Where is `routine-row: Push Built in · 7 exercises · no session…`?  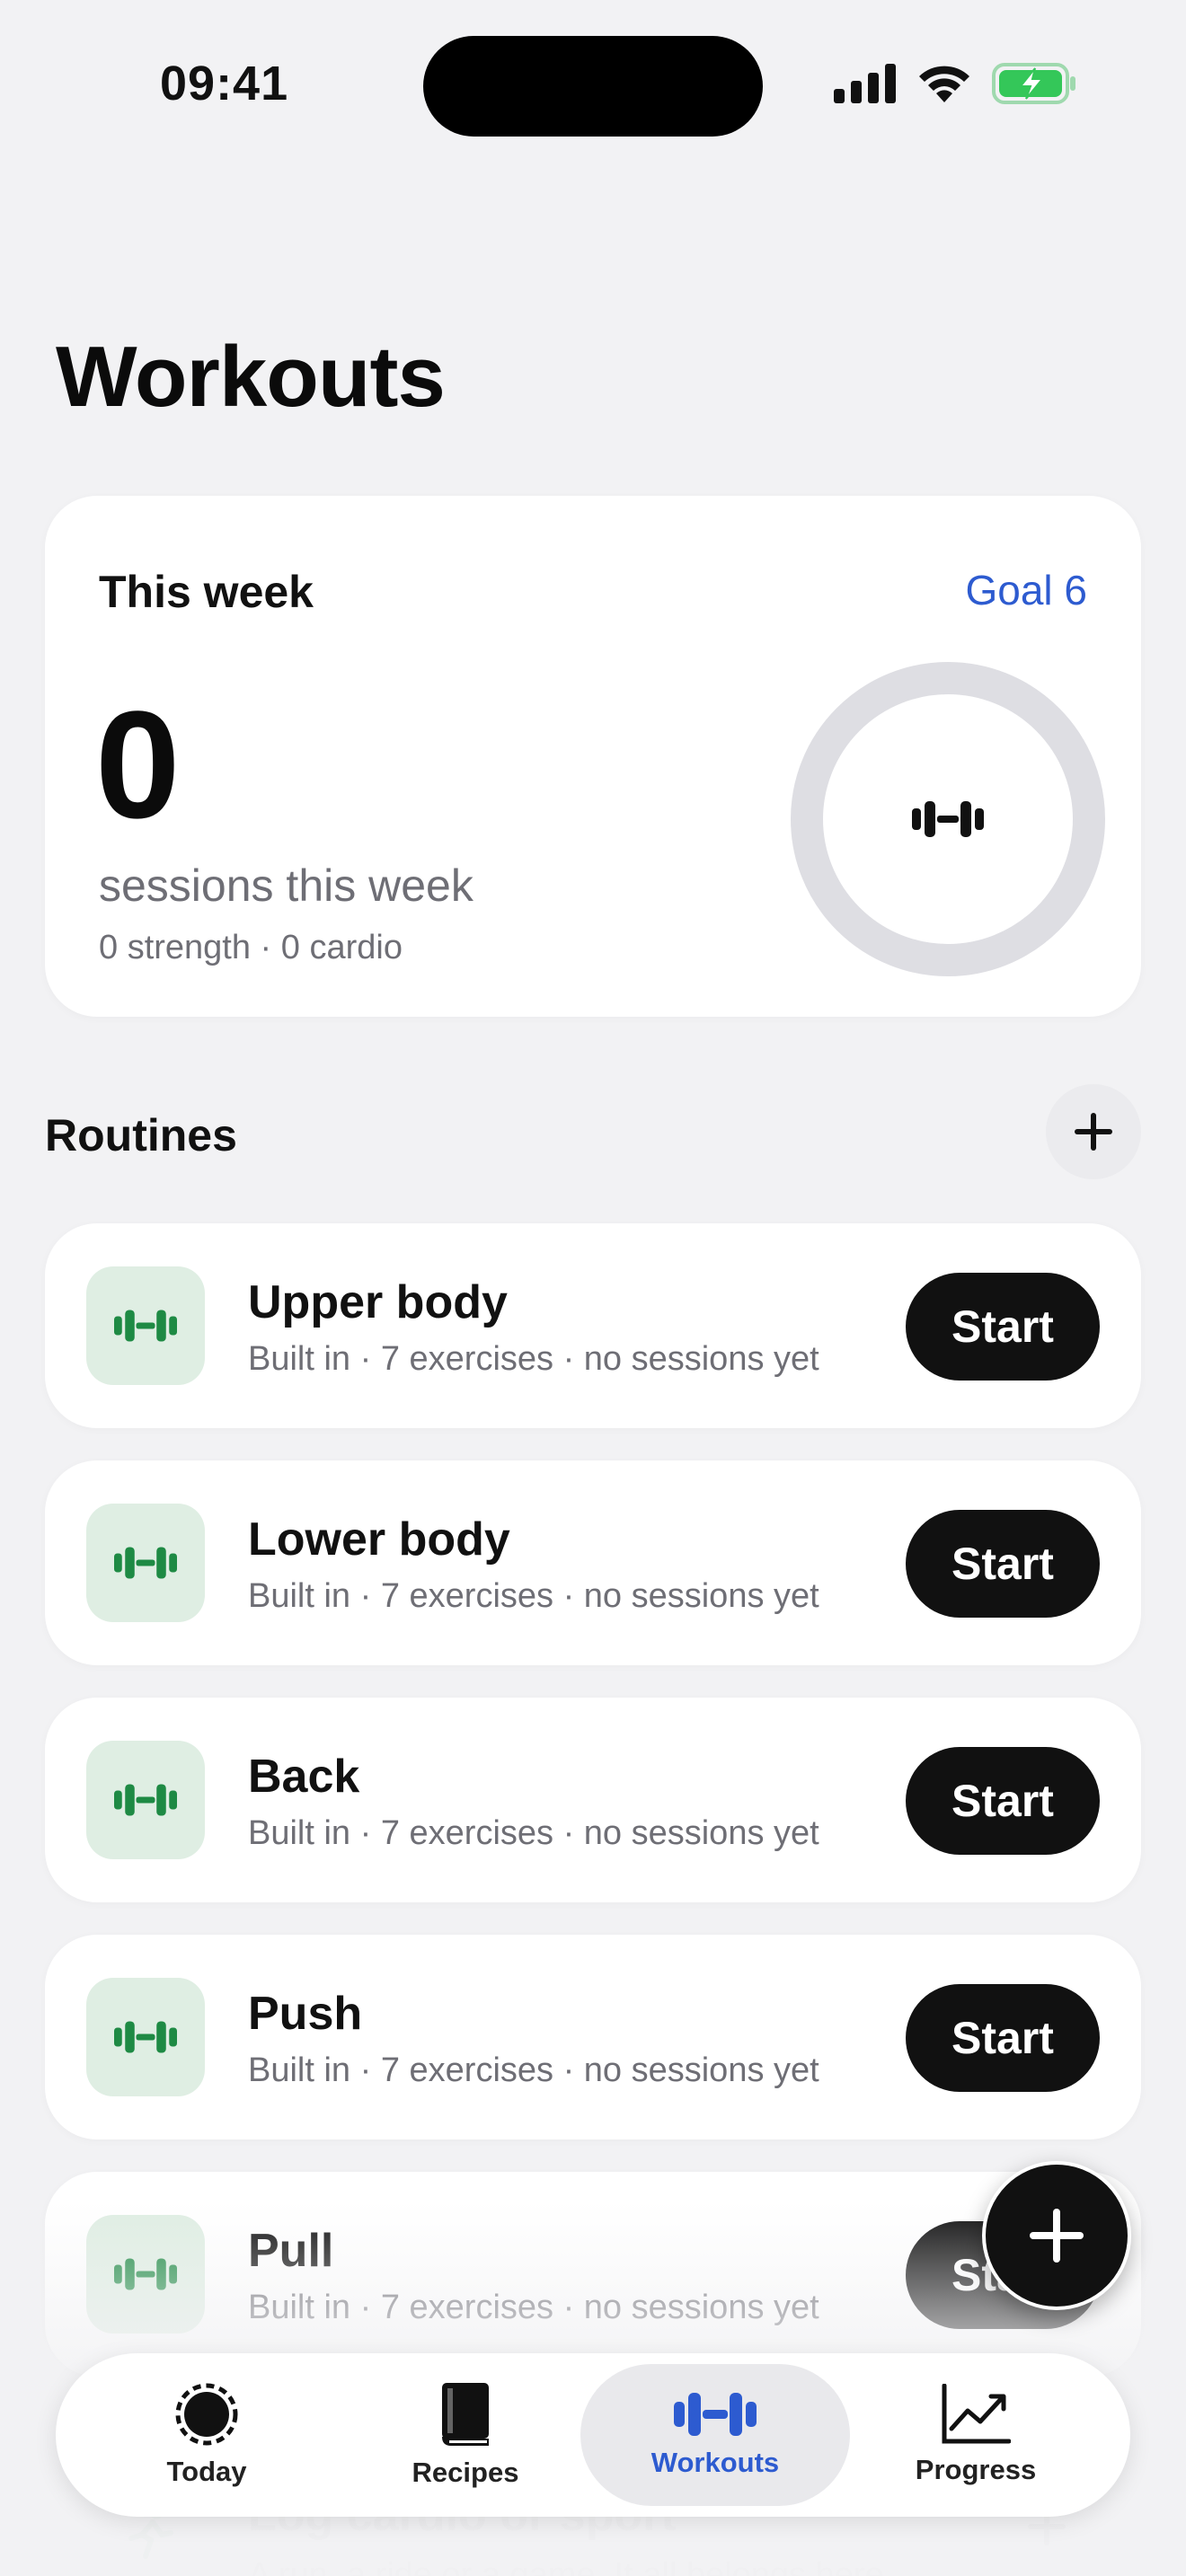 routine-row: Push Built in · 7 exercises · no session… is located at coordinates (593, 2037).